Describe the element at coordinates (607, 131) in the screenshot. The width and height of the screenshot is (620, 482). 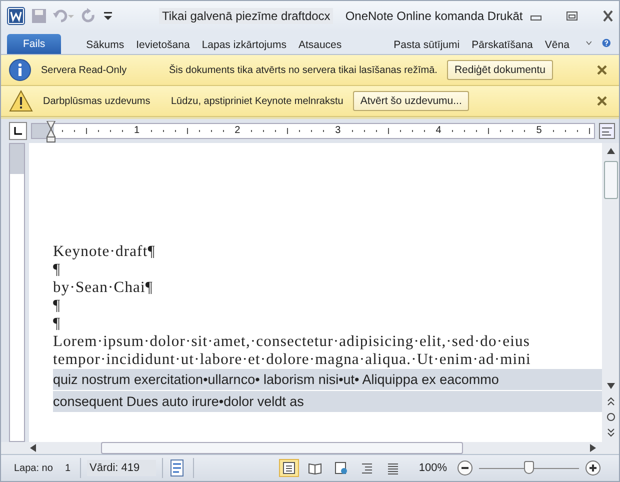
I see `view-ruler-icon` at that location.